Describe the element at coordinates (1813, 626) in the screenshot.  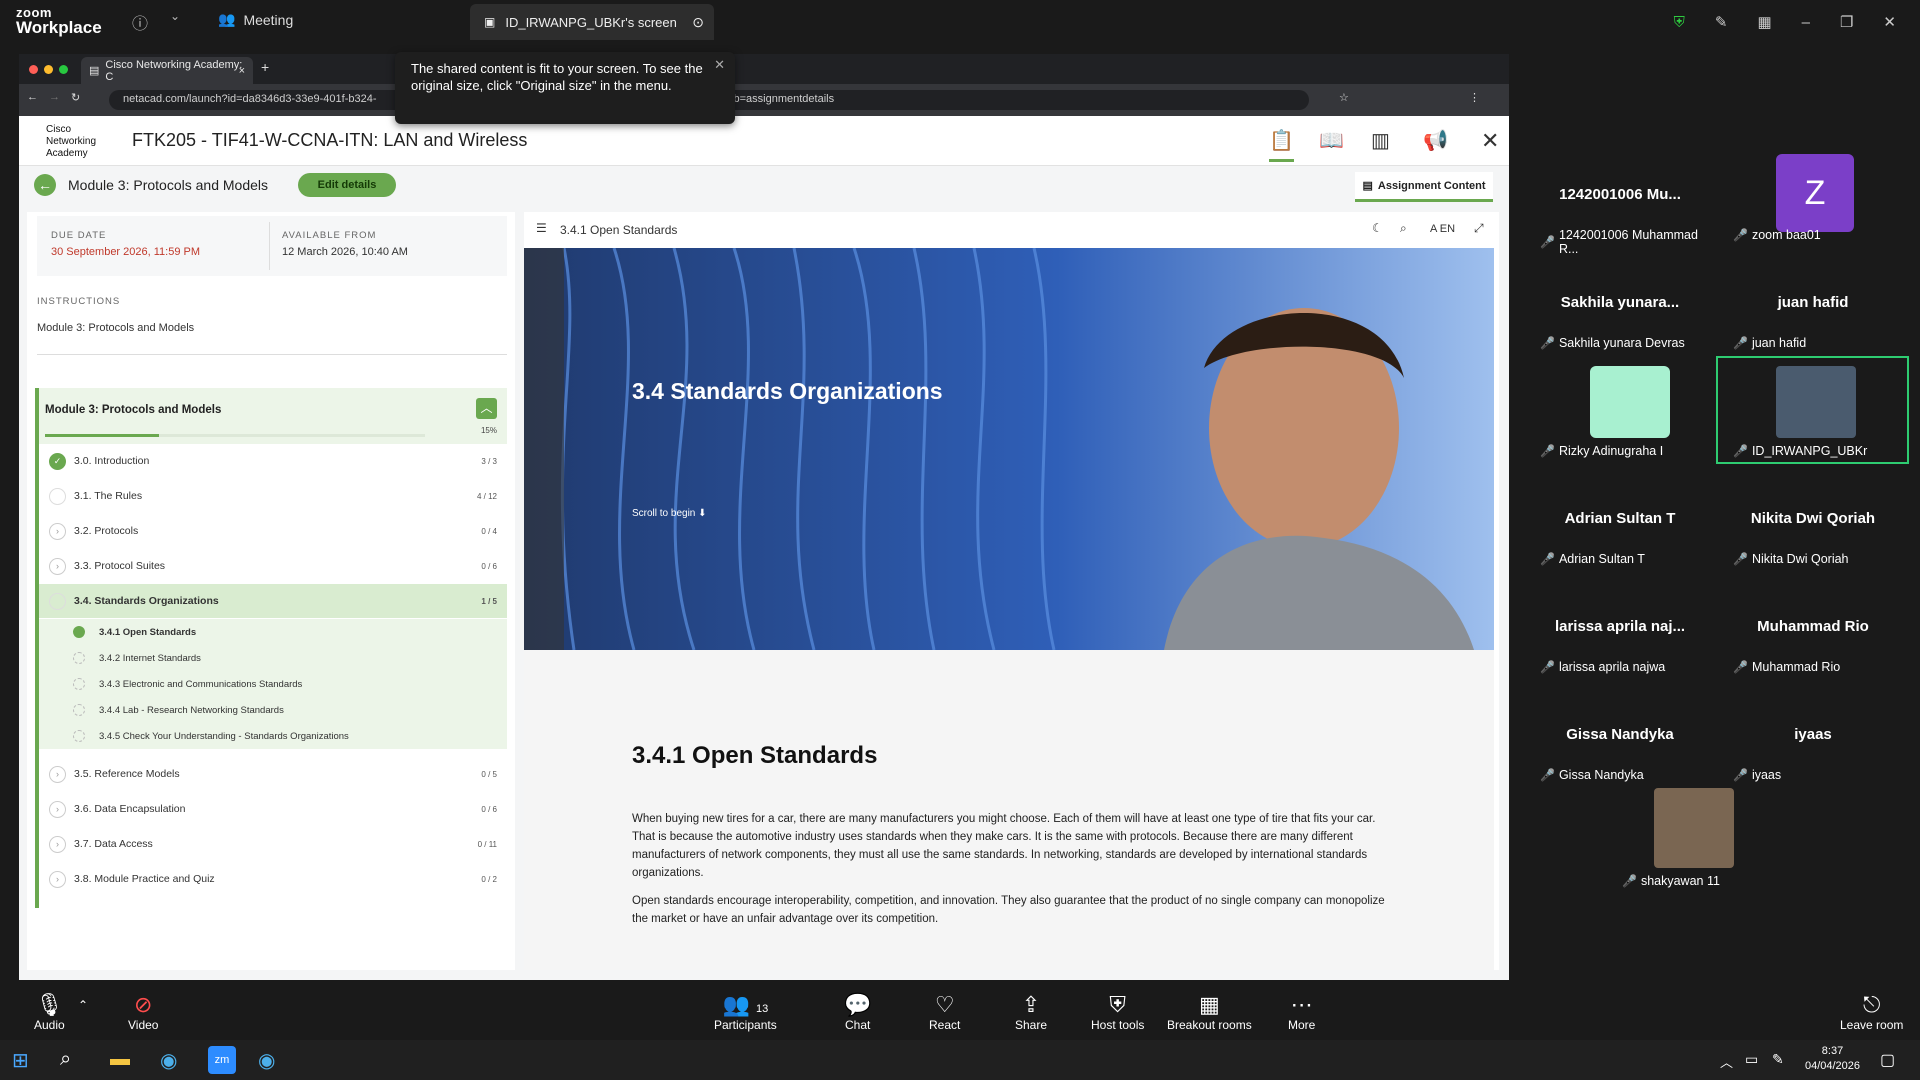
I see `participant-tile: Muhammad Rio 🎤 Muhammad Rio` at that location.